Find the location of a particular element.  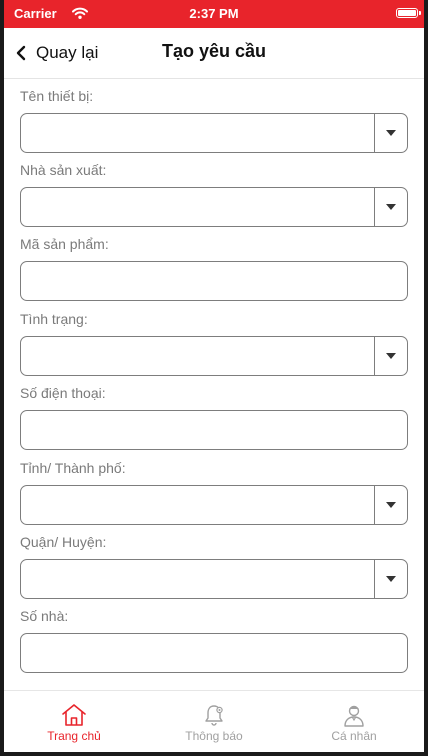

product-code-input is located at coordinates (214, 281).